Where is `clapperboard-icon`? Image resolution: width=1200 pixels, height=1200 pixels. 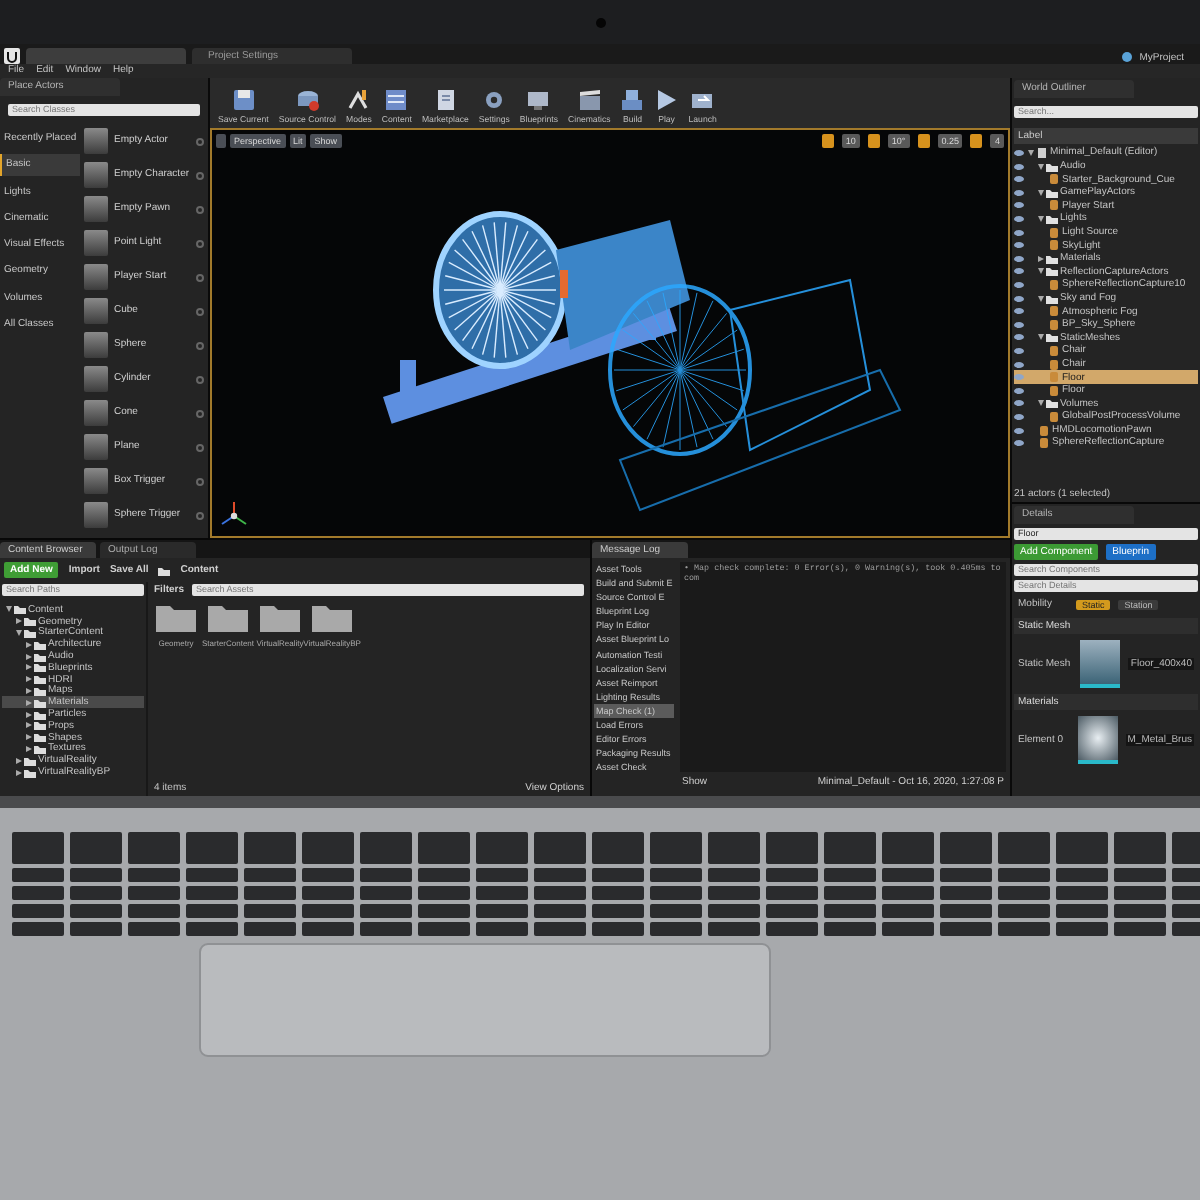 clapperboard-icon is located at coordinates (589, 99).